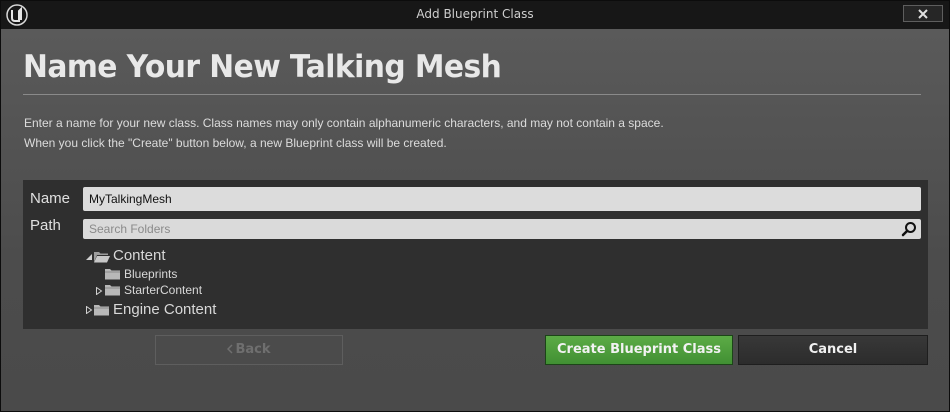 This screenshot has width=950, height=412. I want to click on search-folders-input, so click(488, 229).